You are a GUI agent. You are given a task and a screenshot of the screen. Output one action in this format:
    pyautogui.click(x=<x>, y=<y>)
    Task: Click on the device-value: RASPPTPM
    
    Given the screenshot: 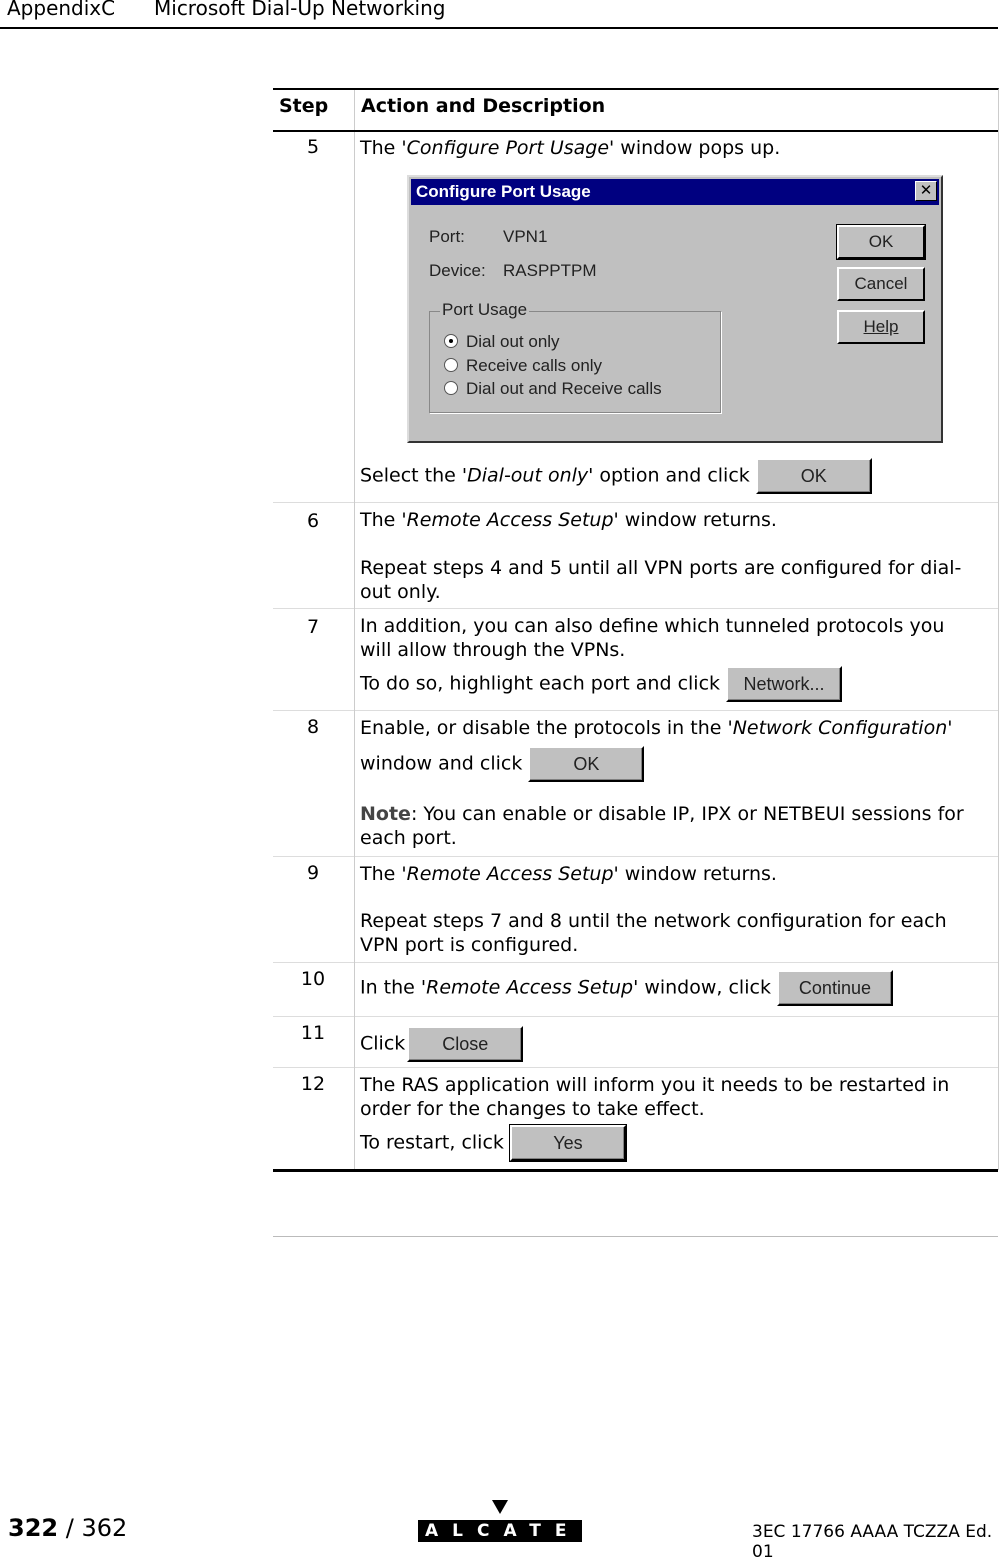 What is the action you would take?
    pyautogui.click(x=550, y=270)
    